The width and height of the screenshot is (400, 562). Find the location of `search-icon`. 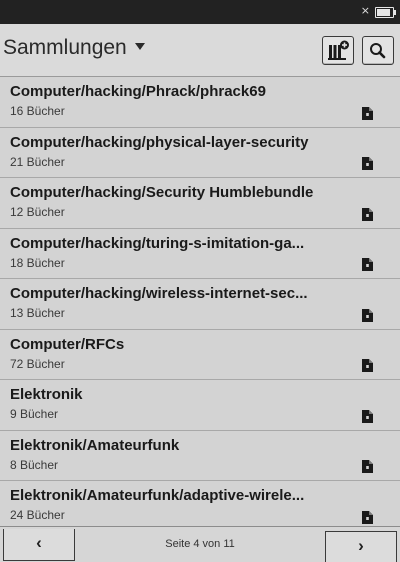

search-icon is located at coordinates (378, 51).